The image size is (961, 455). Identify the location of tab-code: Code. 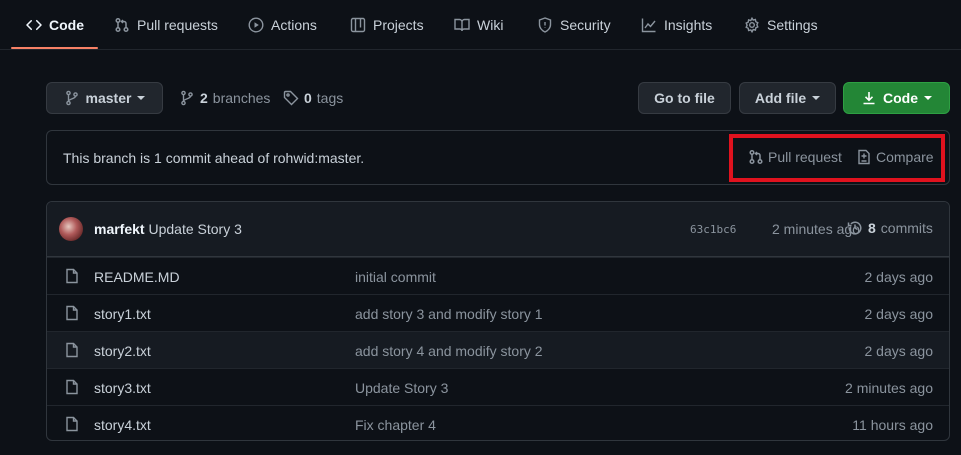
(55, 25).